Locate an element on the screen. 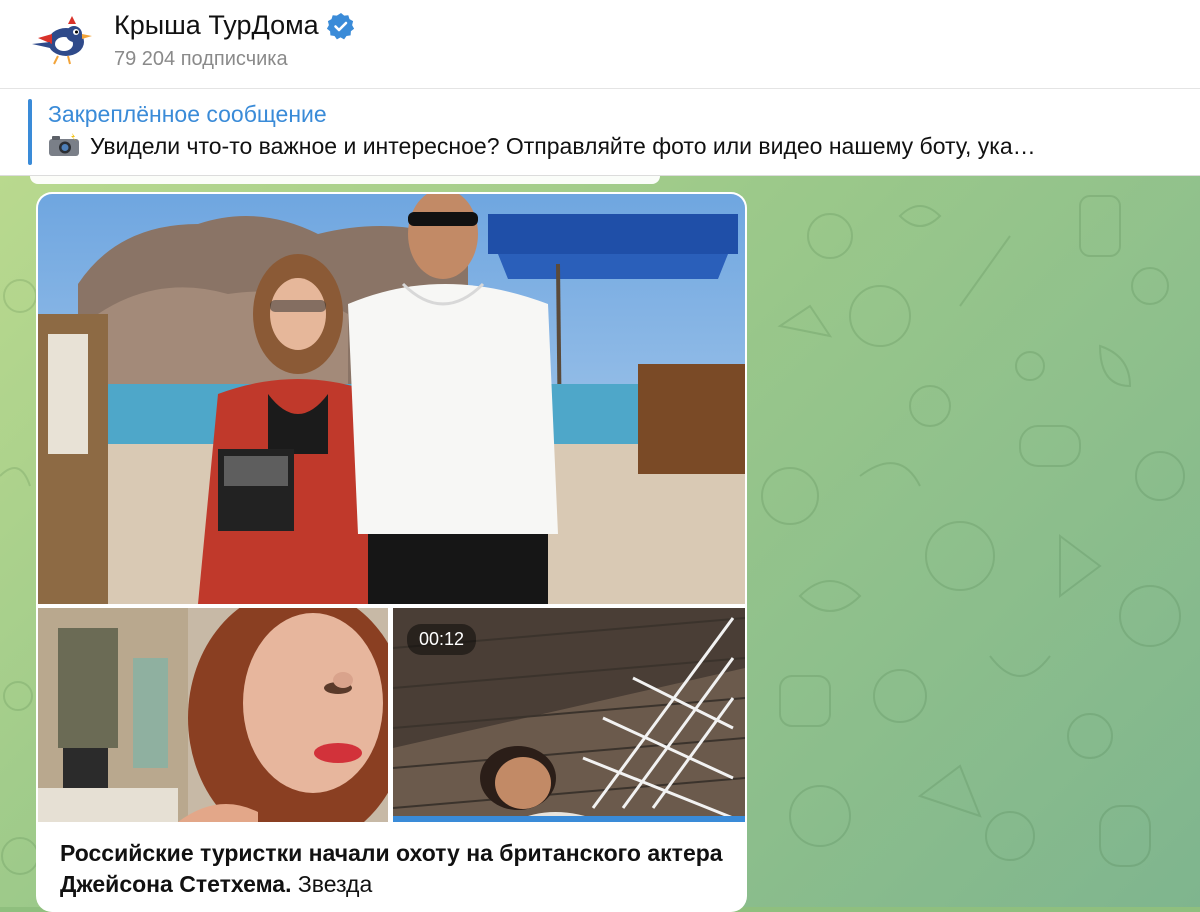  verified-badge-icon is located at coordinates (340, 25).